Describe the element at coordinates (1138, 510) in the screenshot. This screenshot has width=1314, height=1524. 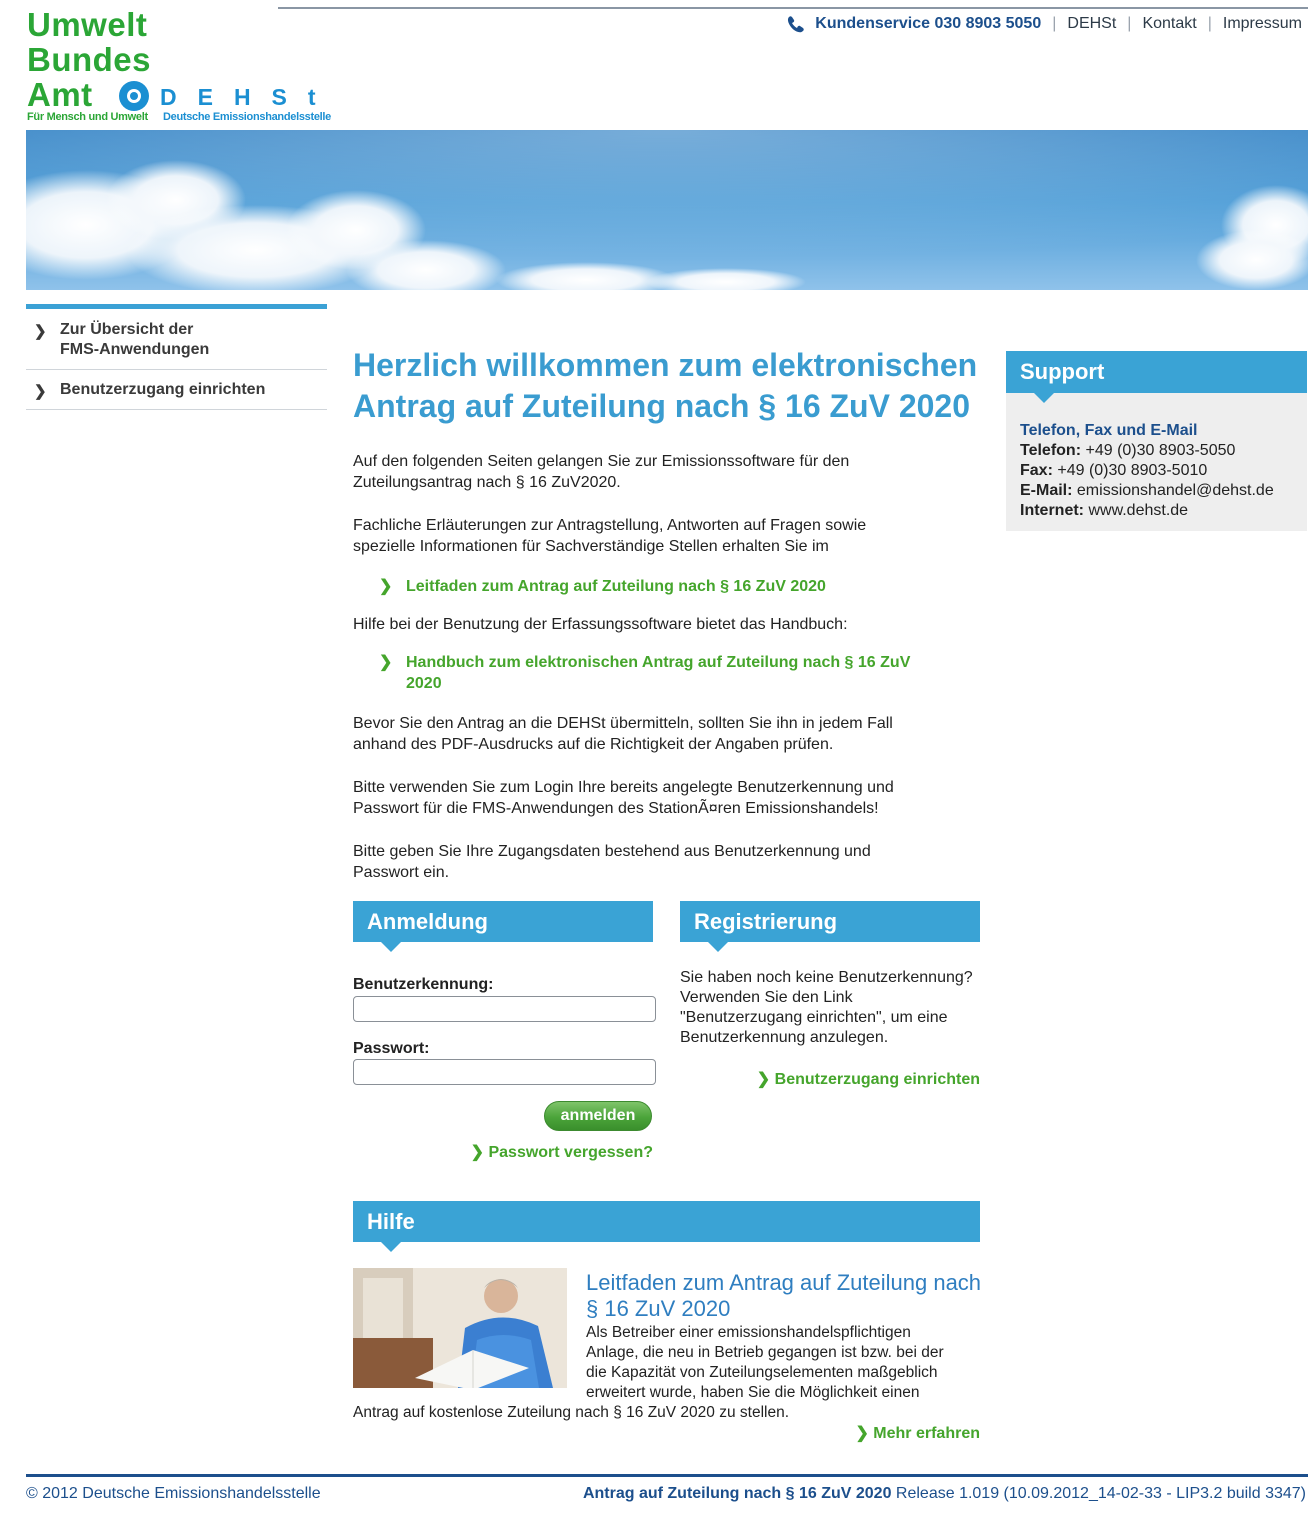
I see `support-web-value: www.dehst.de` at that location.